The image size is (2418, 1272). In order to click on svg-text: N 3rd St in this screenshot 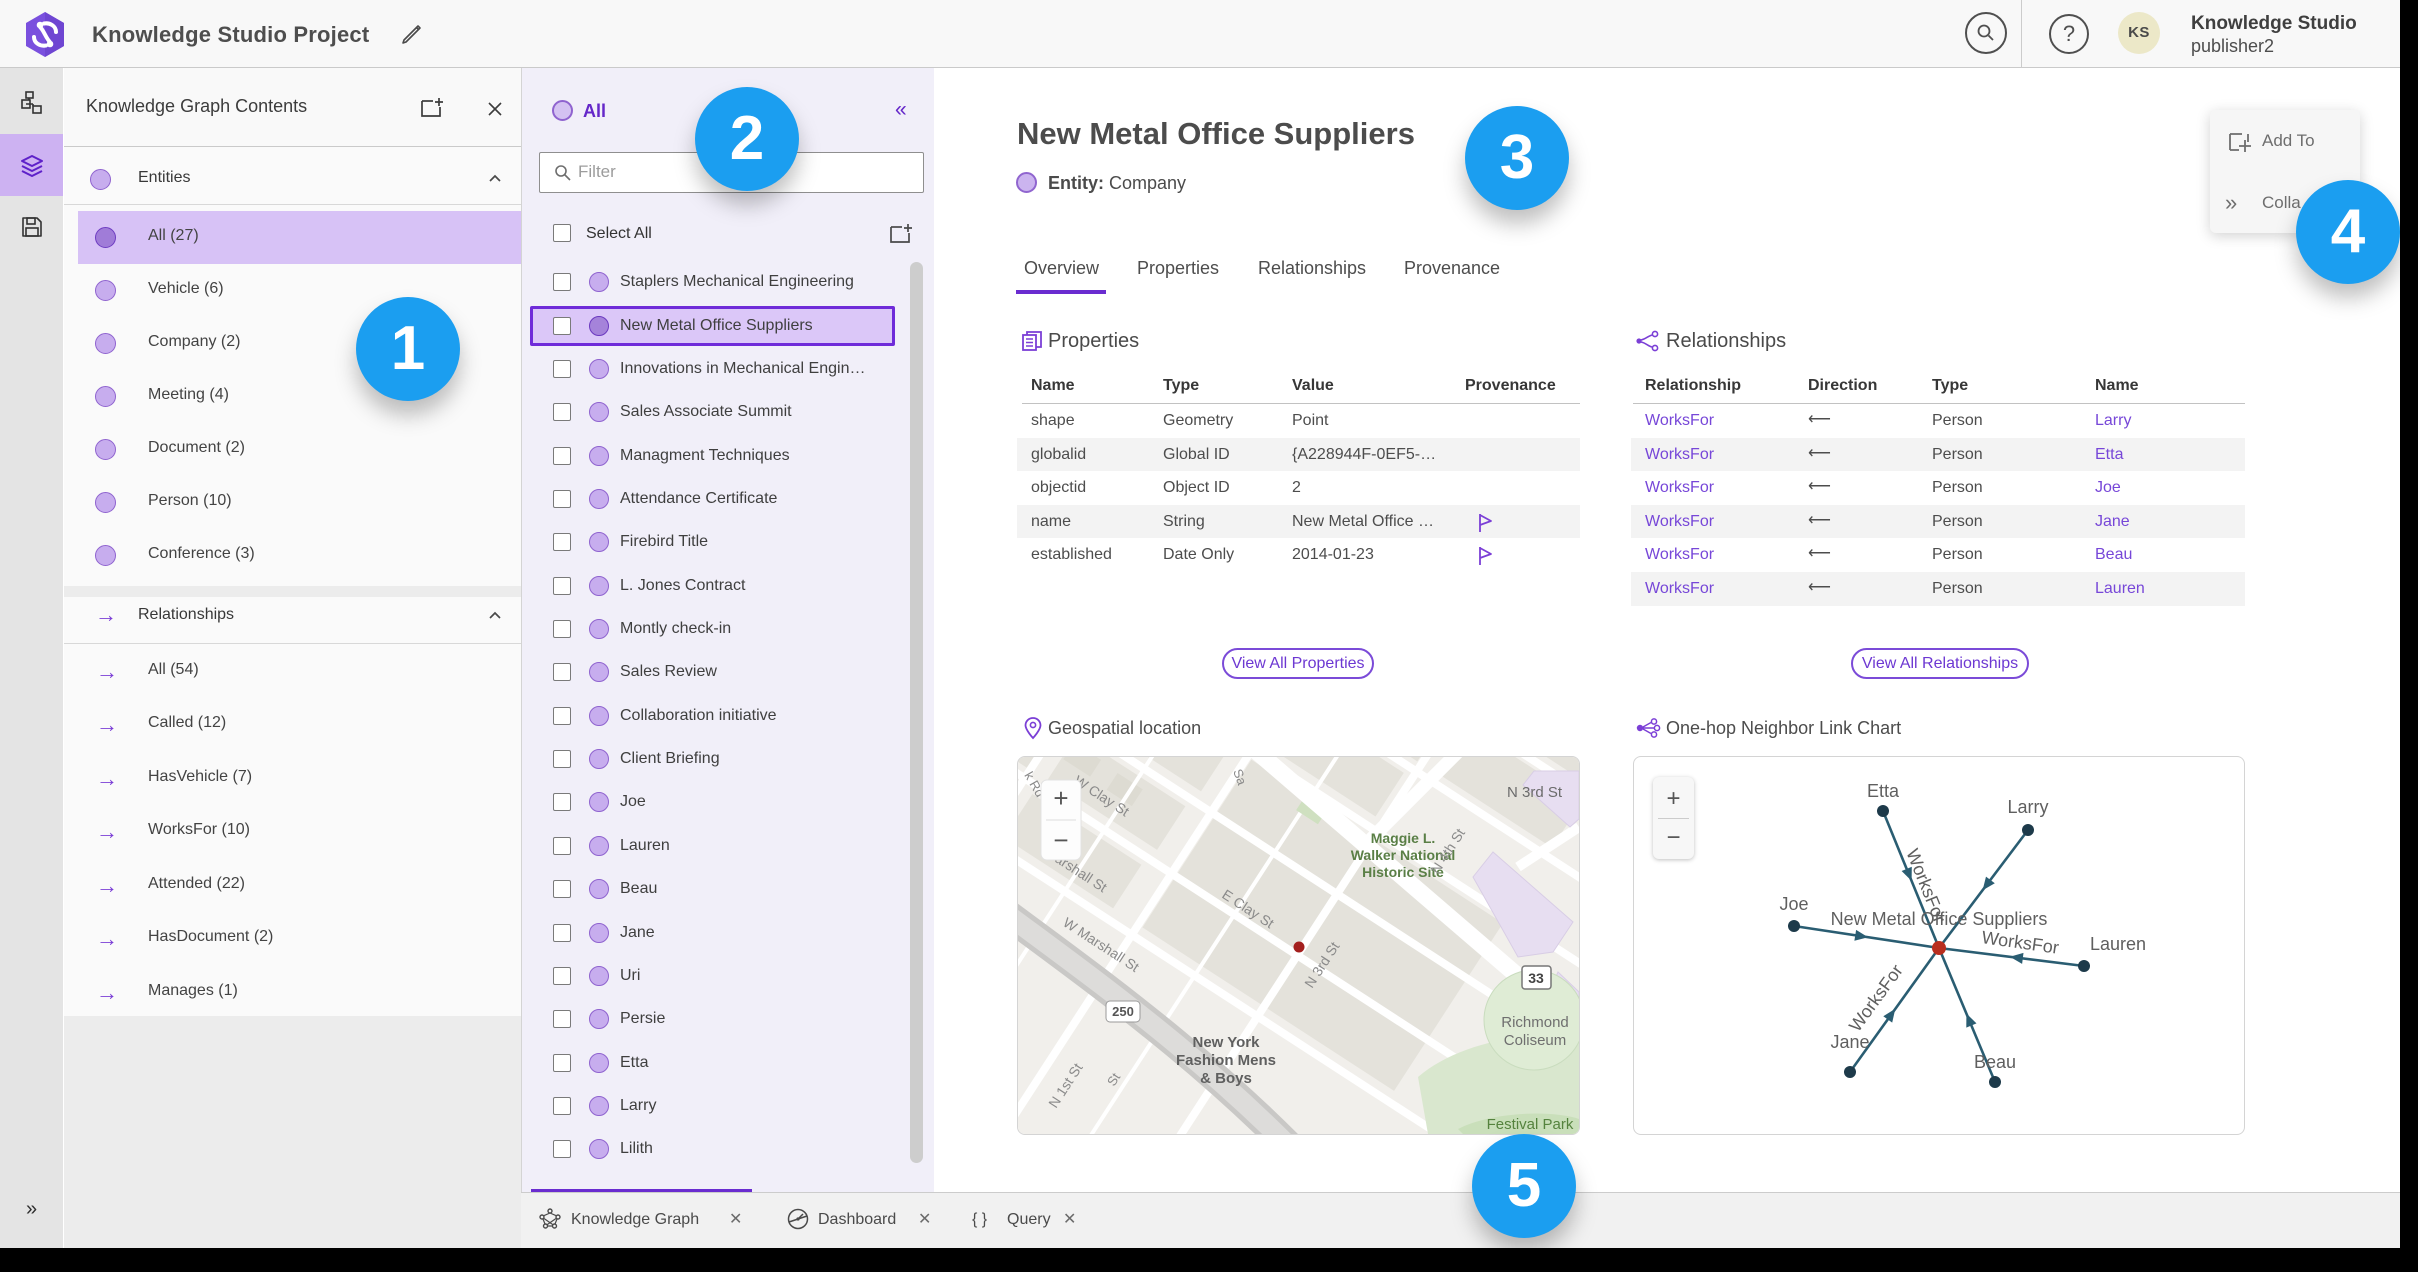, I will do `click(1535, 792)`.